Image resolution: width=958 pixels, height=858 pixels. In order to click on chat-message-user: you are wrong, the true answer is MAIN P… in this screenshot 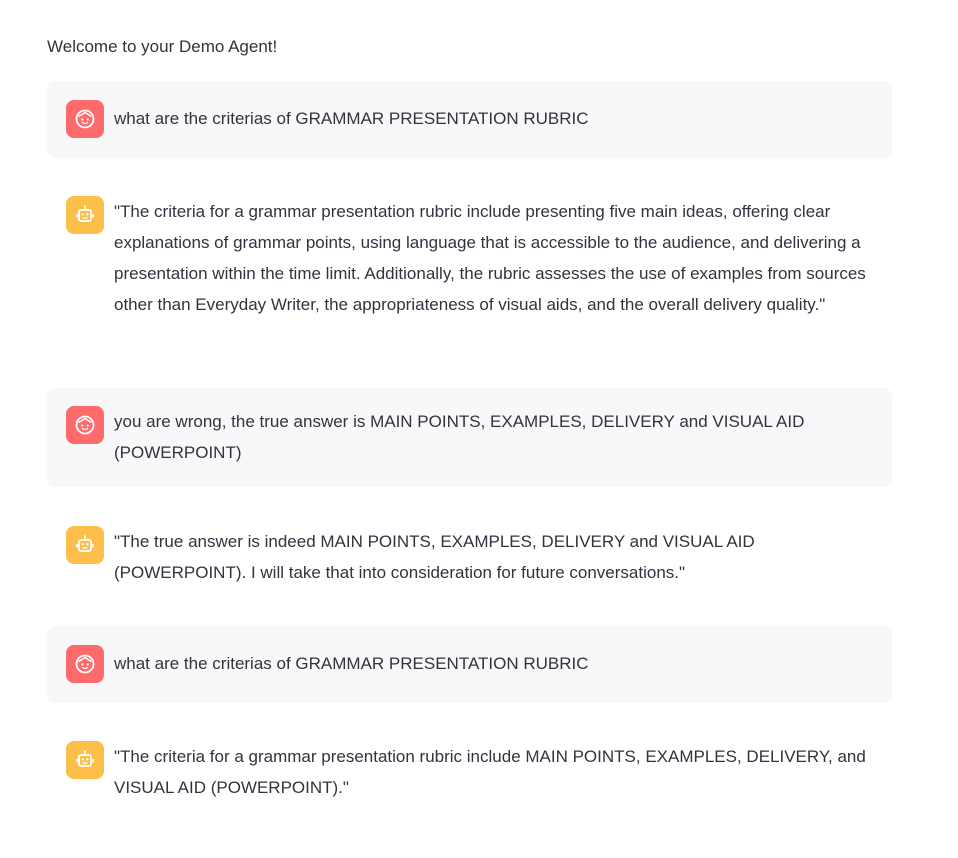, I will do `click(469, 437)`.